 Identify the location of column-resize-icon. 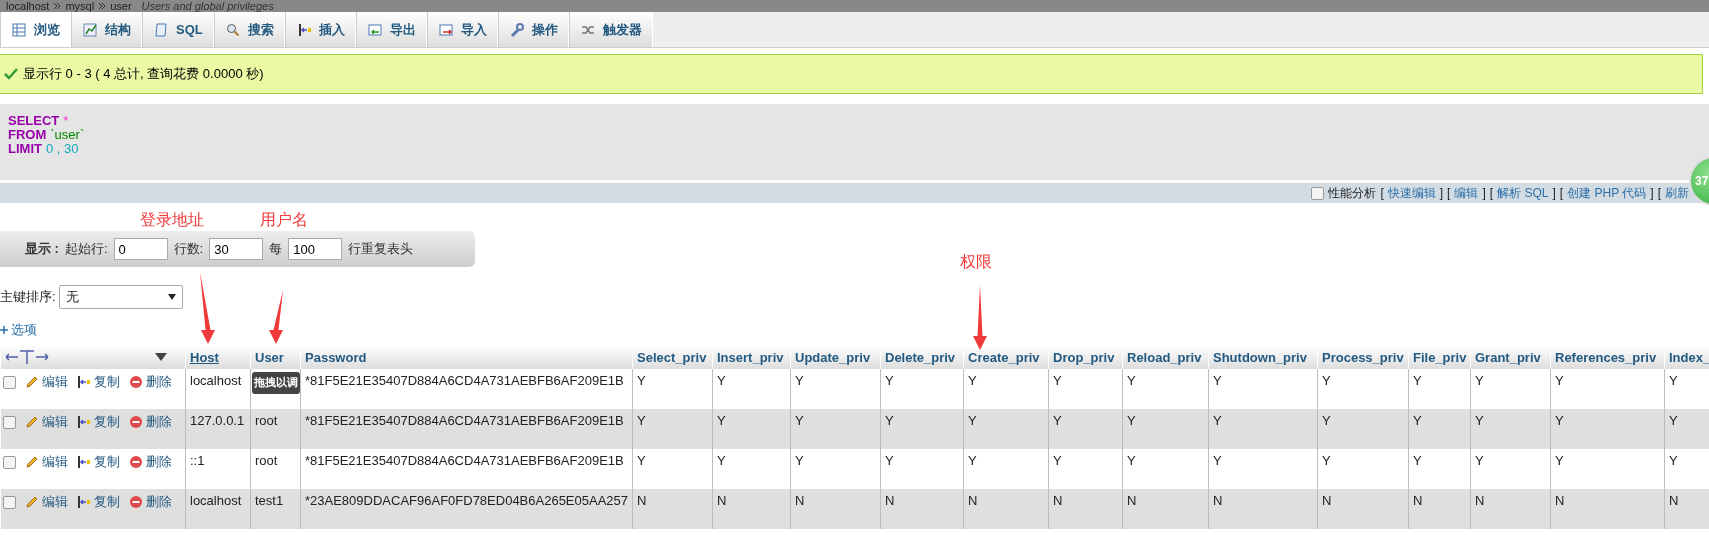
(27, 357).